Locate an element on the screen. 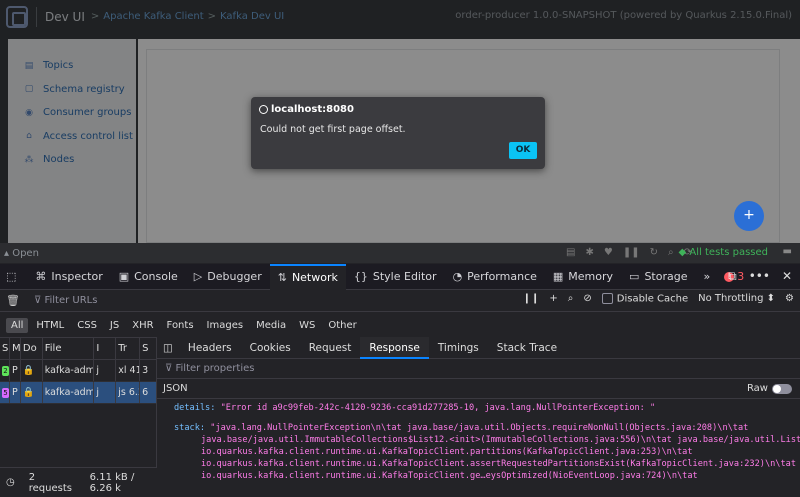 Image resolution: width=800 pixels, height=497 pixels. type-filter-xhr: XHR is located at coordinates (142, 325).